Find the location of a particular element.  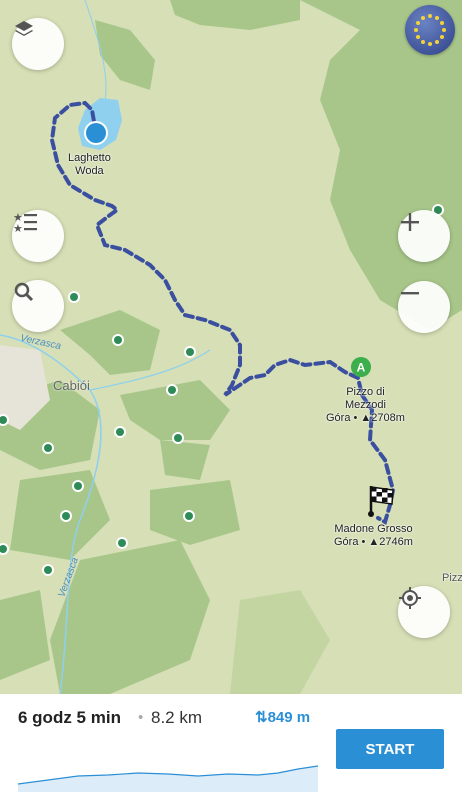

favorites-list-icon: ★ ★ is located at coordinates (25, 222).